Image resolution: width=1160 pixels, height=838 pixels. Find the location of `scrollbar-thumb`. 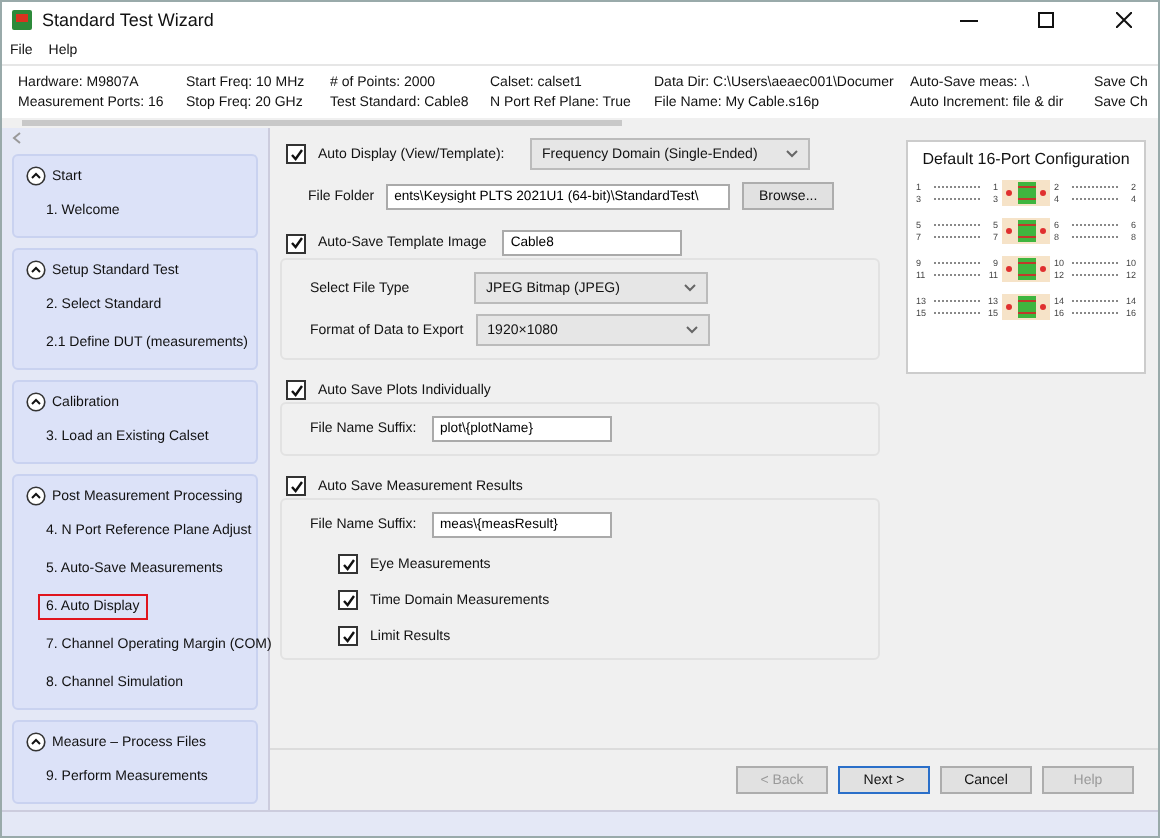

scrollbar-thumb is located at coordinates (322, 123).